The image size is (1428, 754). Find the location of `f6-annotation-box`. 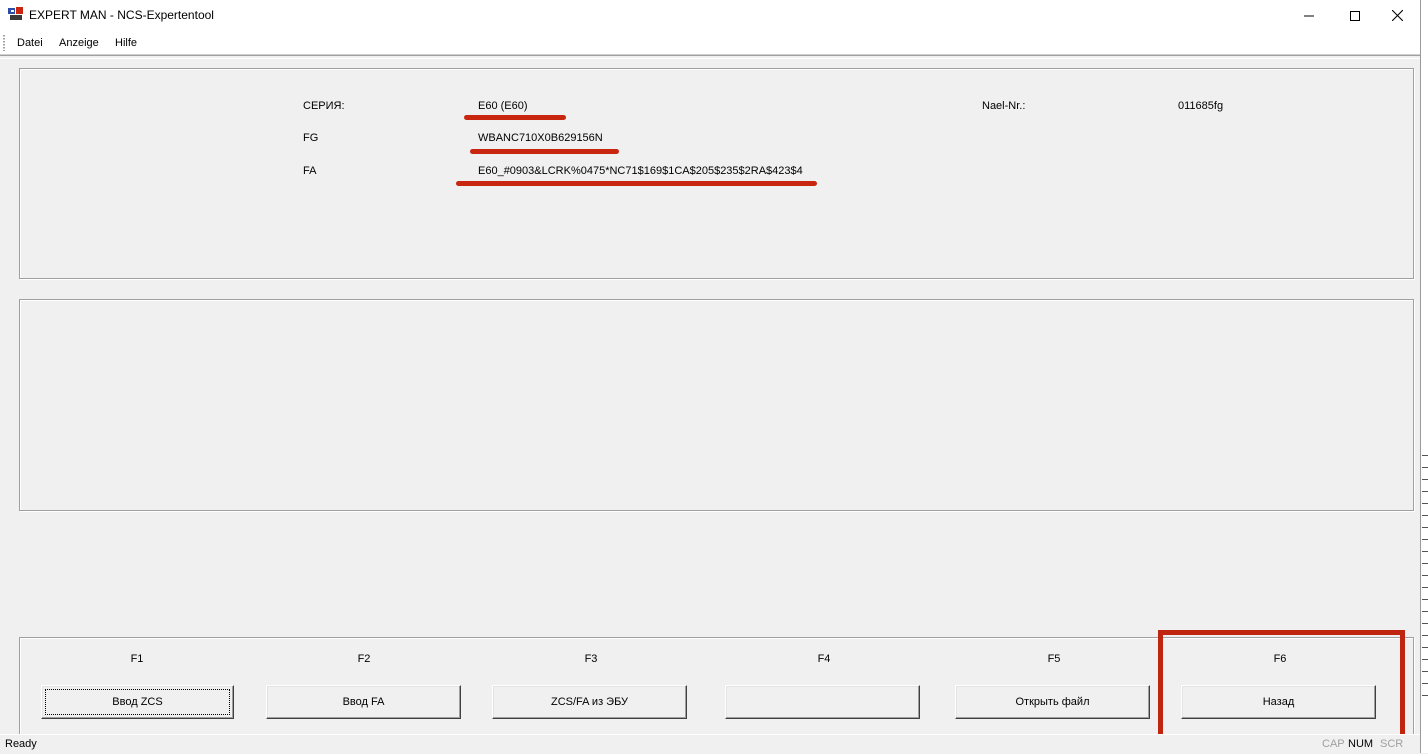

f6-annotation-box is located at coordinates (1281, 689).